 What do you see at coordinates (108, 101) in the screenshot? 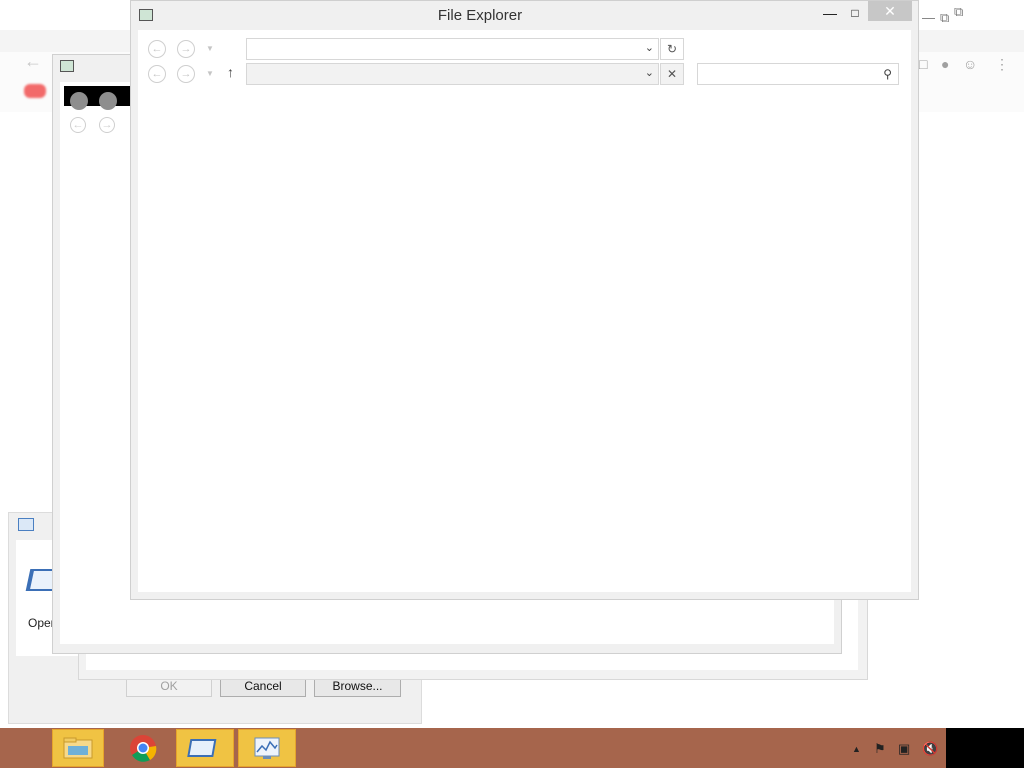
I see `forward-circle-icon` at bounding box center [108, 101].